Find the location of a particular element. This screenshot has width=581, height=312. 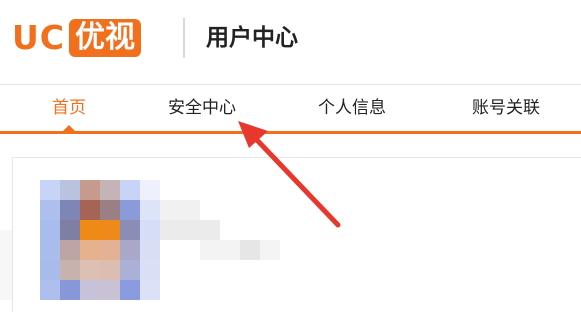

tab-personal-info: 个人信息 is located at coordinates (352, 108).